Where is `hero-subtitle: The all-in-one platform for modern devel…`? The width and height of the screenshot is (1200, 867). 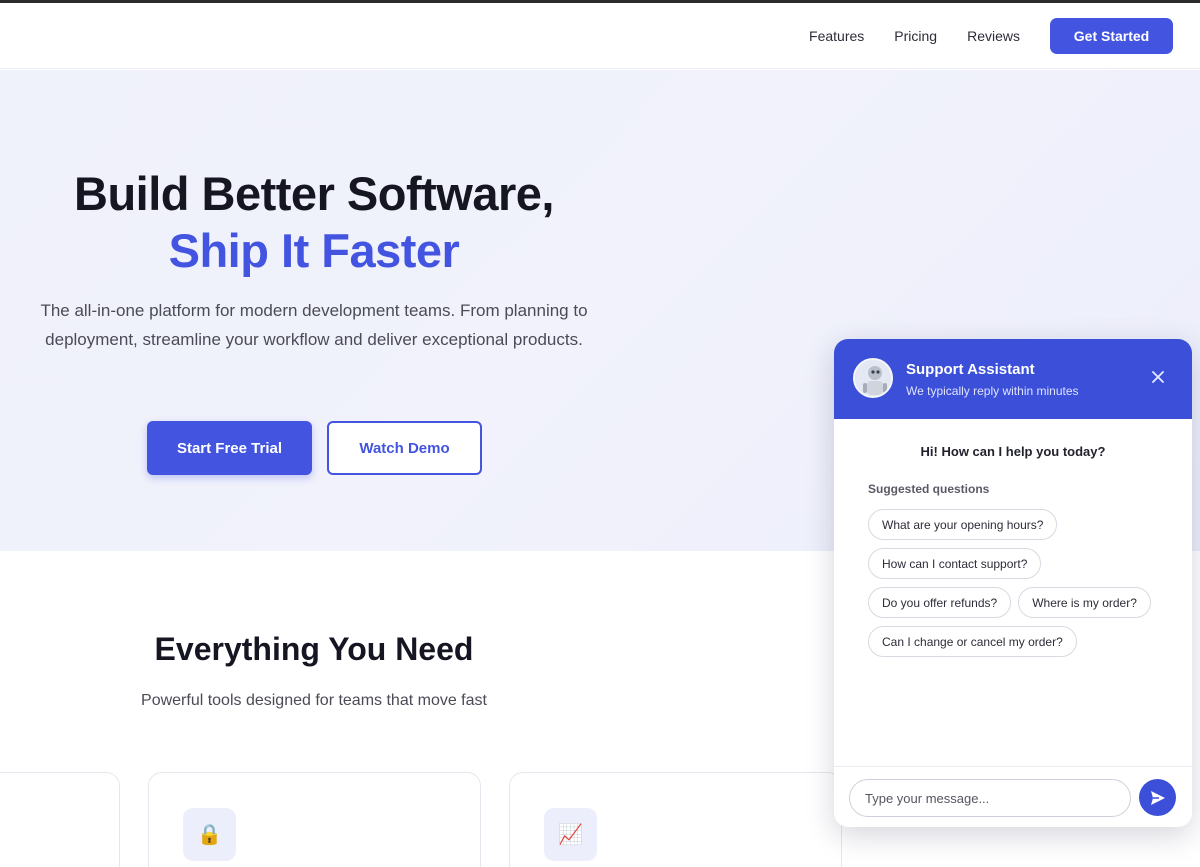
hero-subtitle: The all-in-one platform for modern devel… is located at coordinates (314, 325).